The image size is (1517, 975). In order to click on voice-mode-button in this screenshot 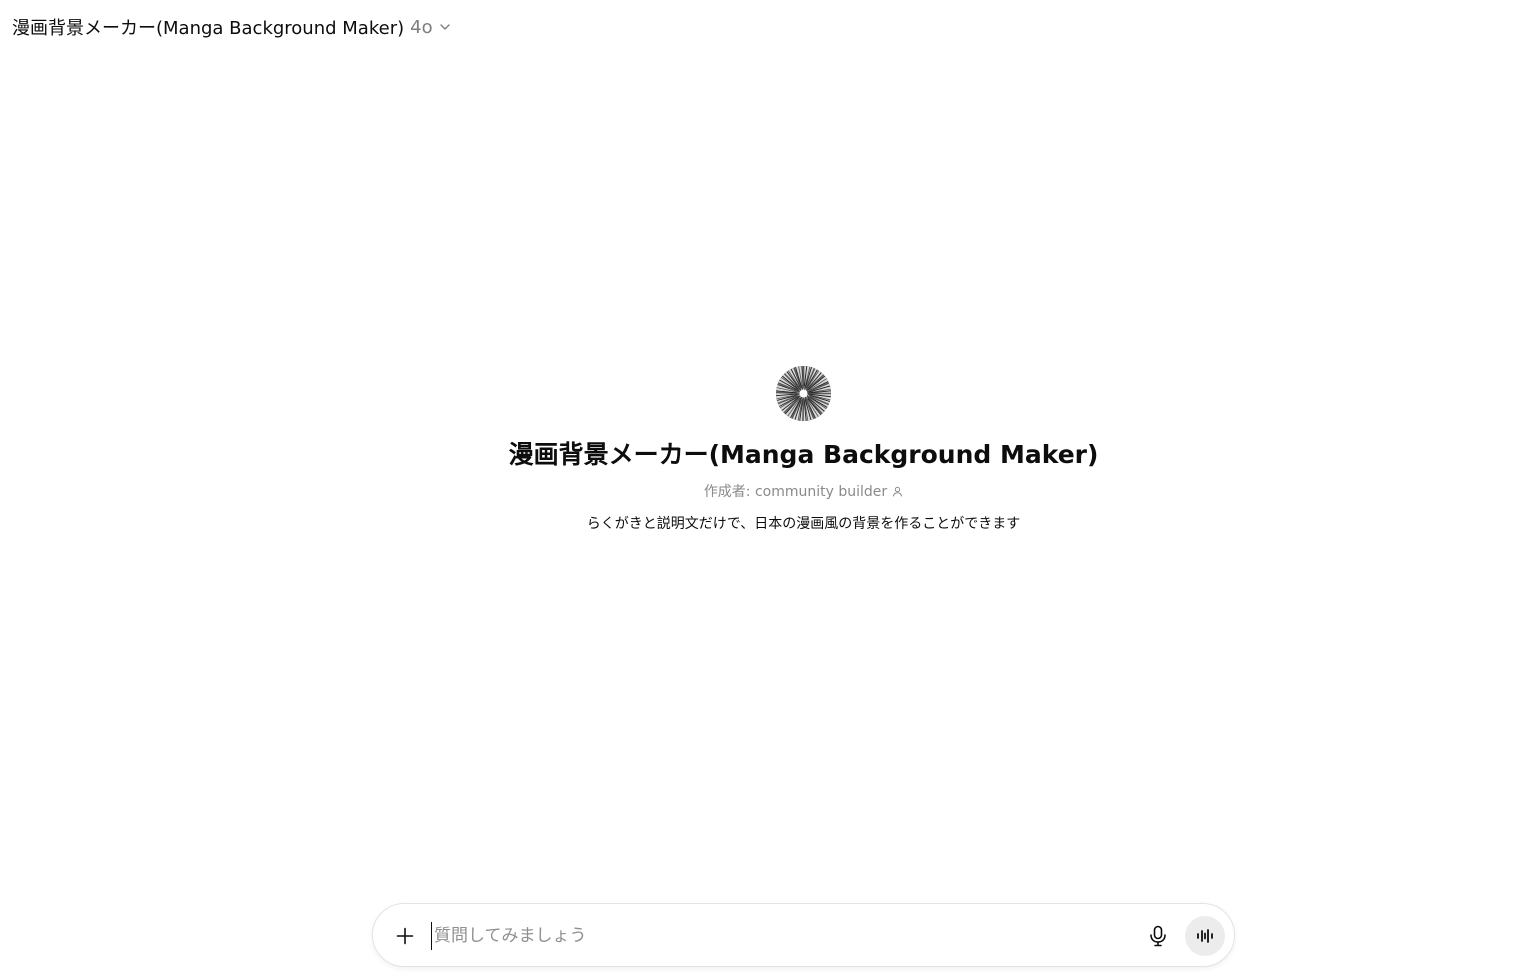, I will do `click(1205, 936)`.